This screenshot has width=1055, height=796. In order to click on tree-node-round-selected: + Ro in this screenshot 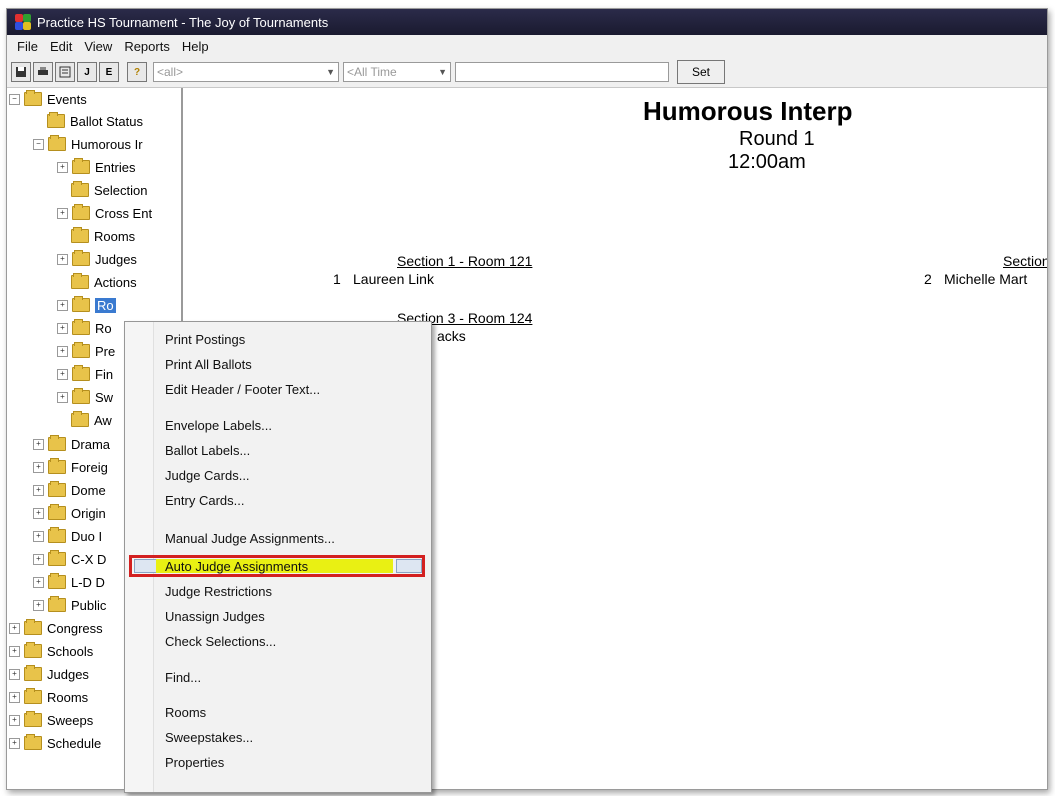, I will do `click(86, 305)`.